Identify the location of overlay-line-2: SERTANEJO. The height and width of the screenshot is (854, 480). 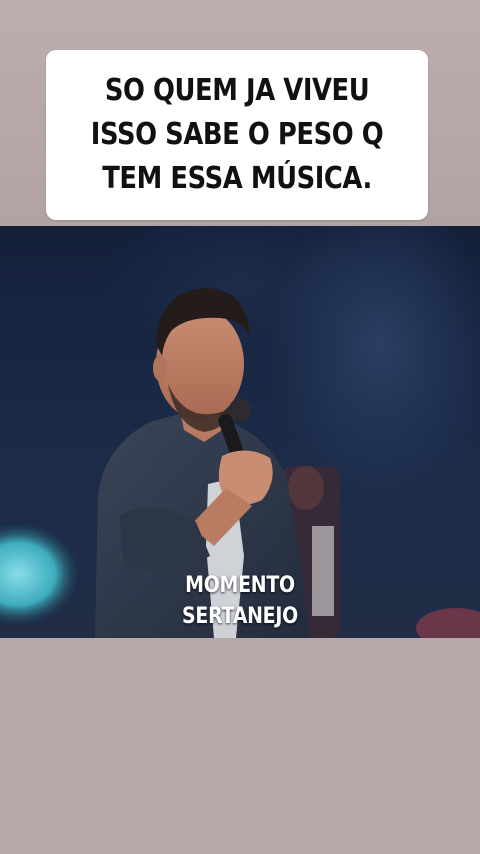
(240, 616).